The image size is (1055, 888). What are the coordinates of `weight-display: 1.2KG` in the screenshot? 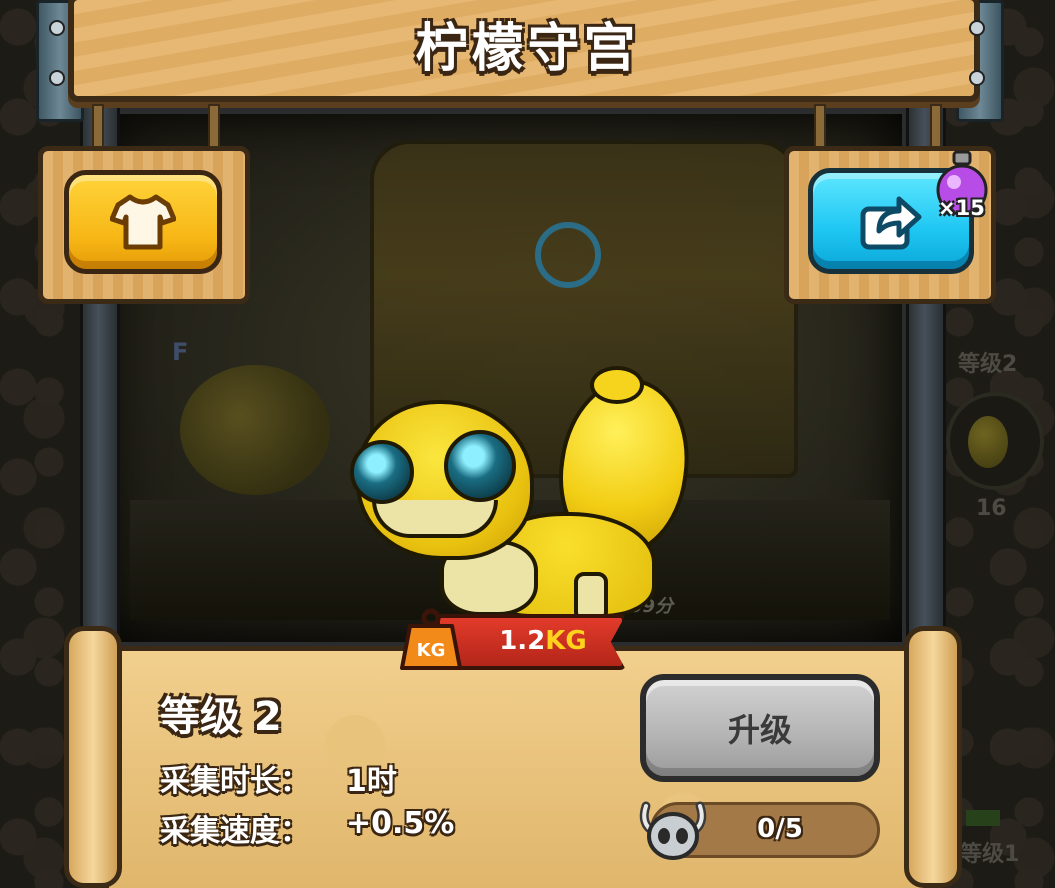 It's located at (543, 641).